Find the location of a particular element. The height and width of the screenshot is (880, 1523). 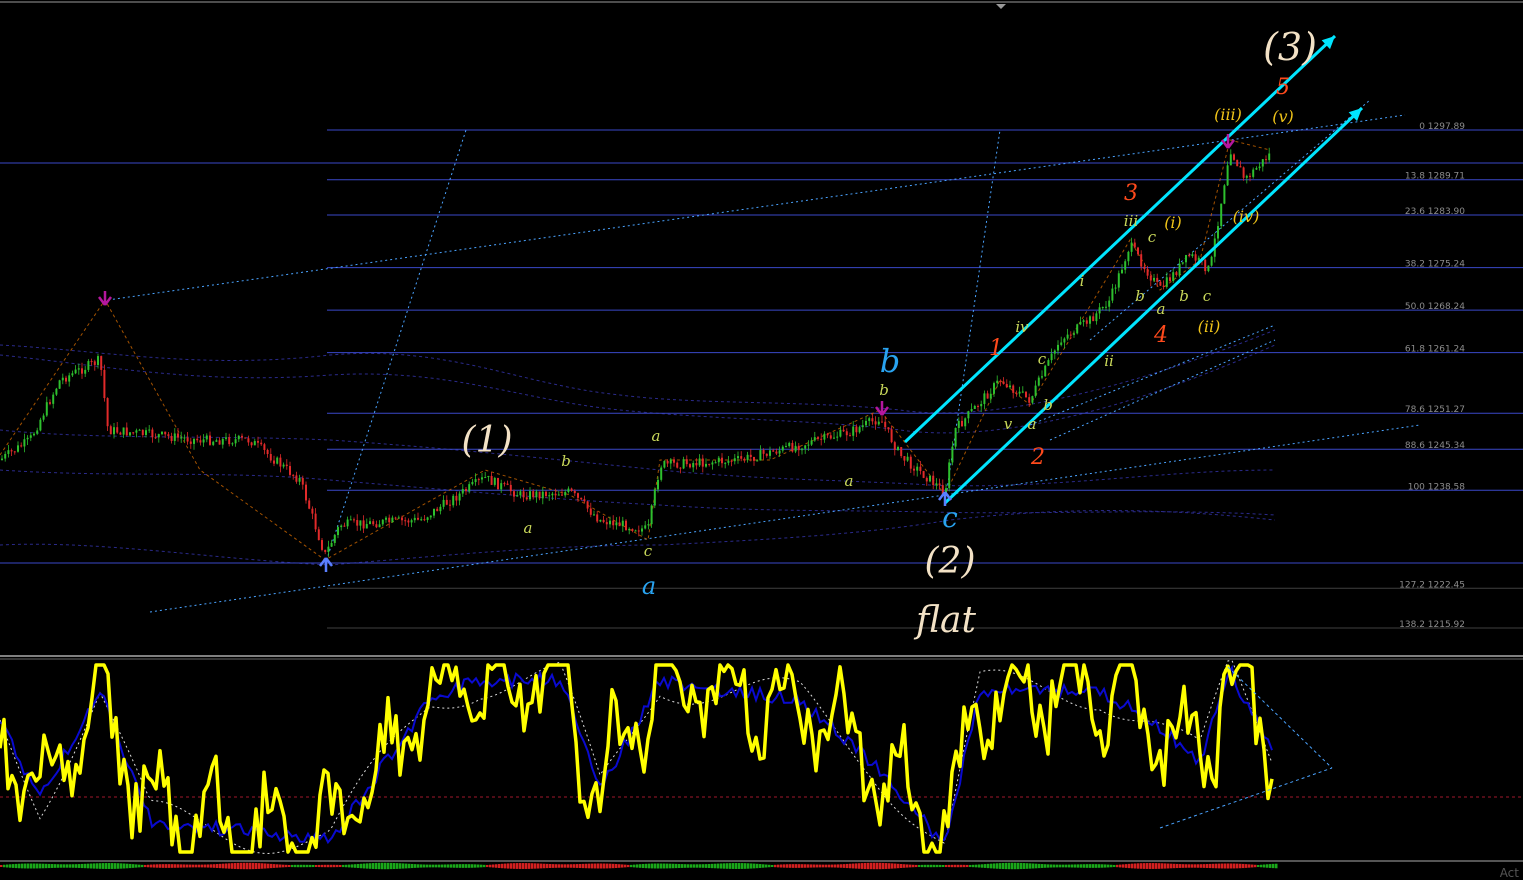

wave-label-yellow: (i) is located at coordinates (1173, 222).